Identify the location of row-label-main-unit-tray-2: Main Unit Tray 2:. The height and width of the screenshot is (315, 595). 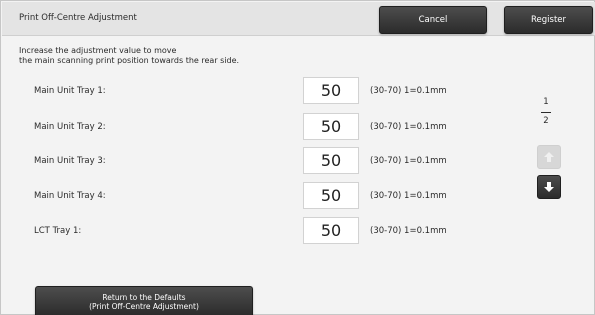
(70, 127).